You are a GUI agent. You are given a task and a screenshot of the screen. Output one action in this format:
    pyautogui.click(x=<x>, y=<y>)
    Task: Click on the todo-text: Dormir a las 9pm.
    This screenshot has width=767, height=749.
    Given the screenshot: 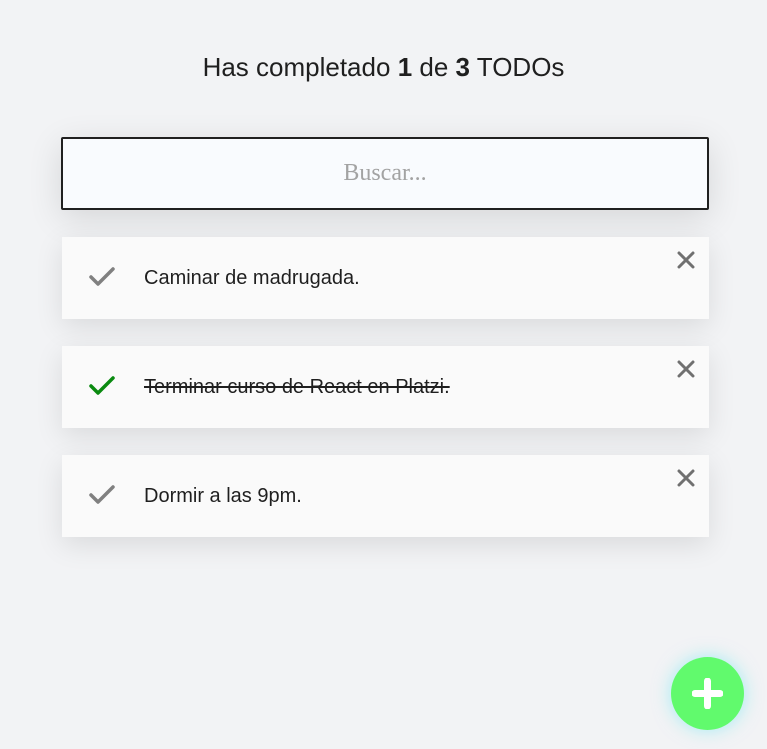 What is the action you would take?
    pyautogui.click(x=223, y=496)
    